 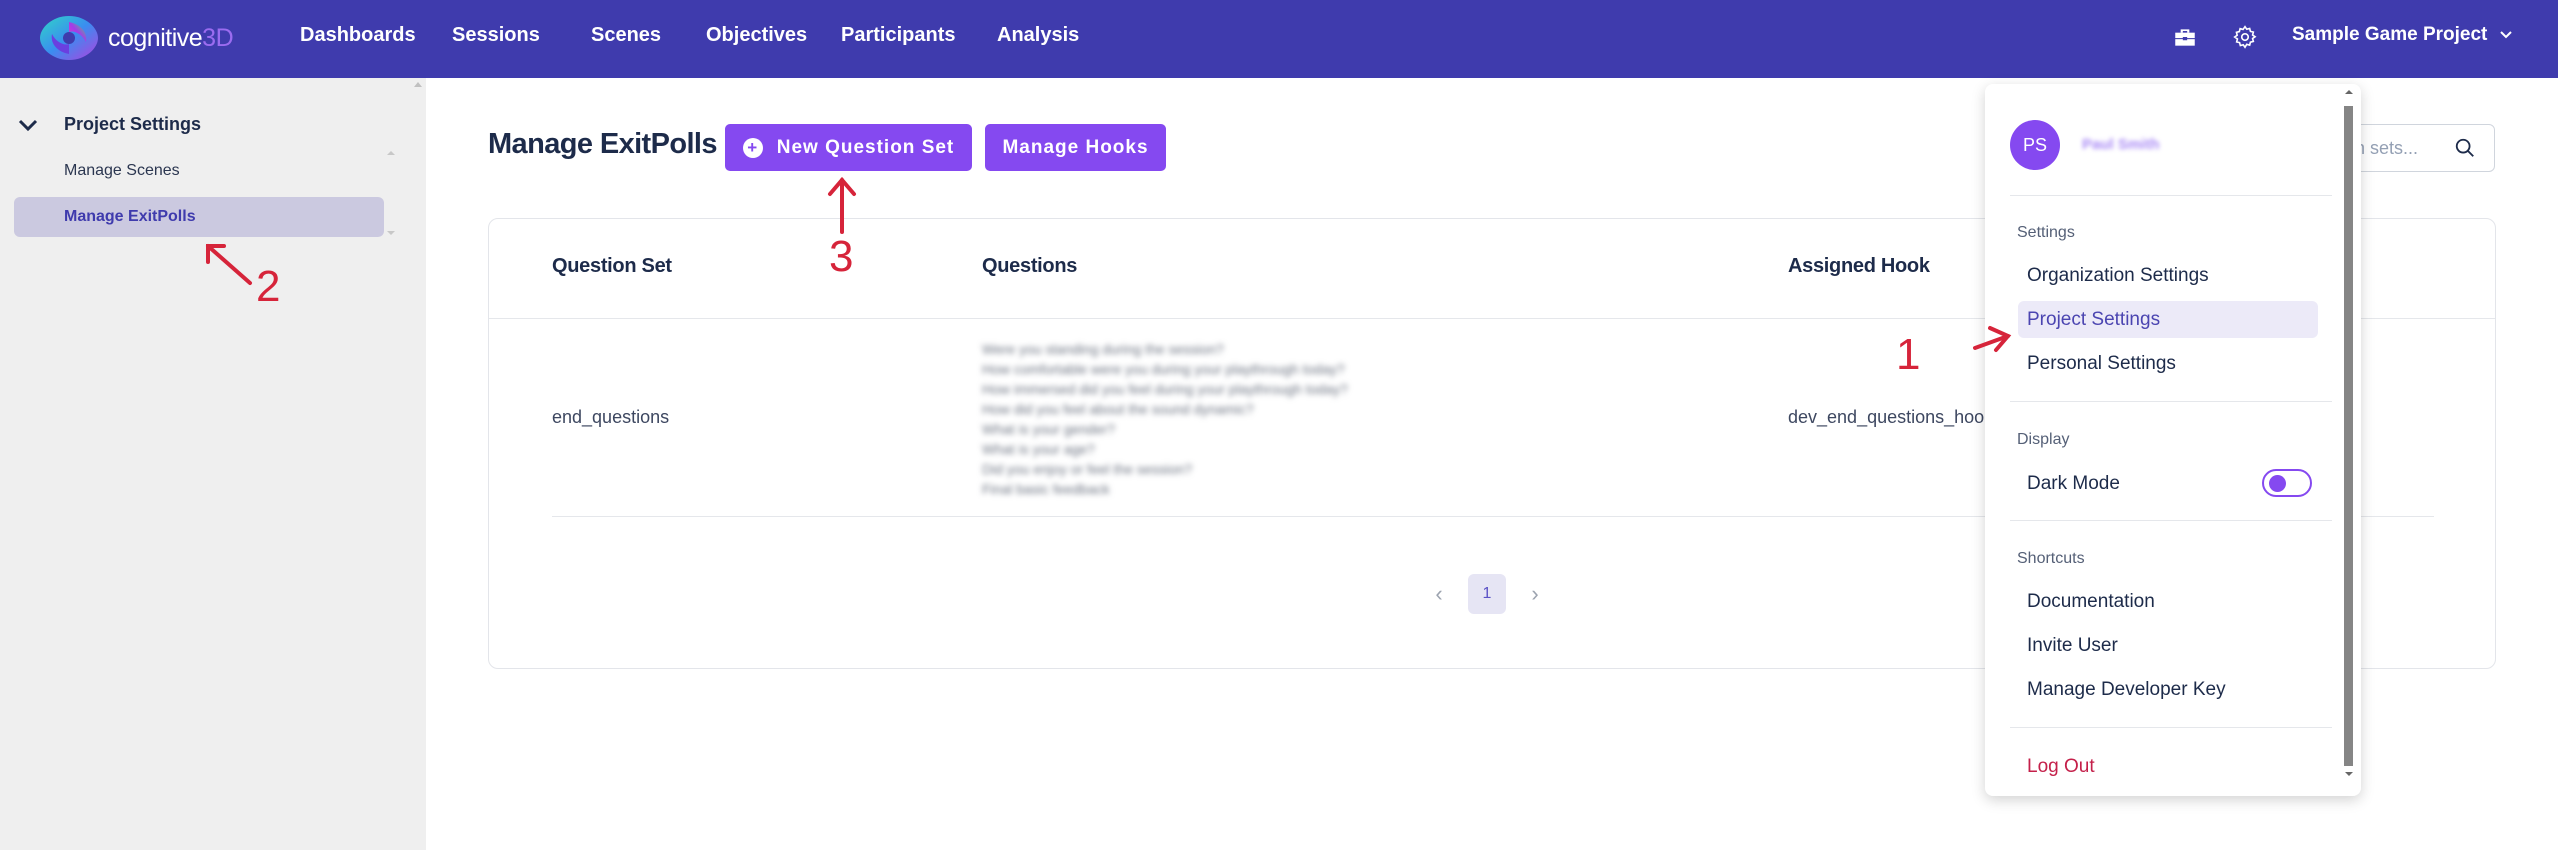 What do you see at coordinates (391, 153) in the screenshot?
I see `submenu-scroll-up-icon` at bounding box center [391, 153].